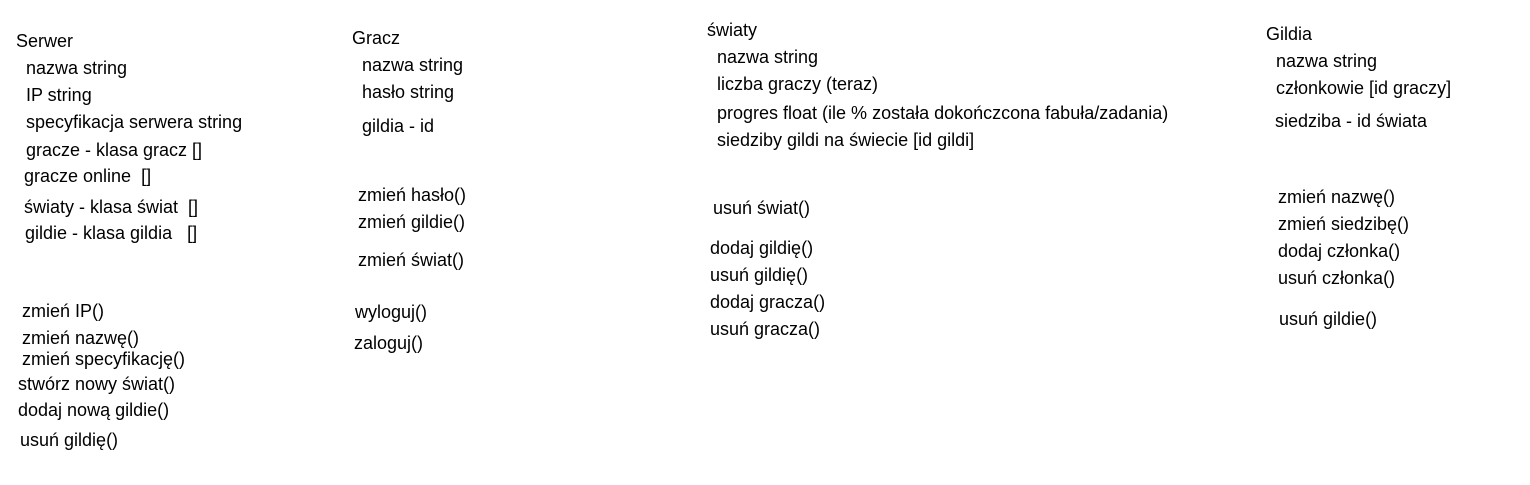 This screenshot has height=485, width=1530. What do you see at coordinates (94, 410) in the screenshot?
I see `method-item: dodaj nową gildie()` at bounding box center [94, 410].